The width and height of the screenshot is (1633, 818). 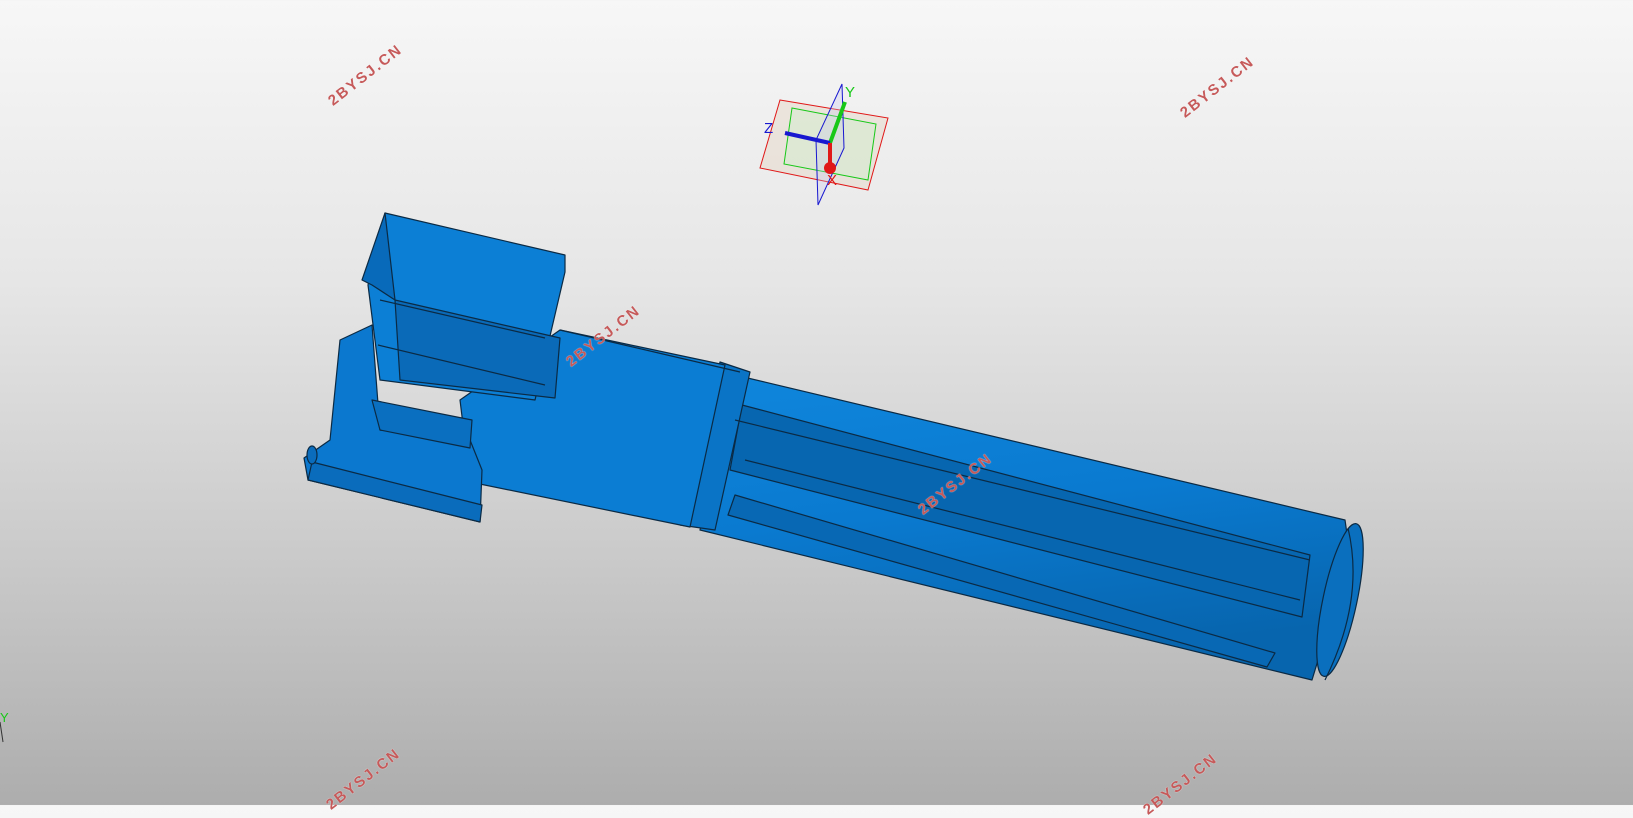 What do you see at coordinates (850, 92) in the screenshot?
I see `triad-y-label: Y` at bounding box center [850, 92].